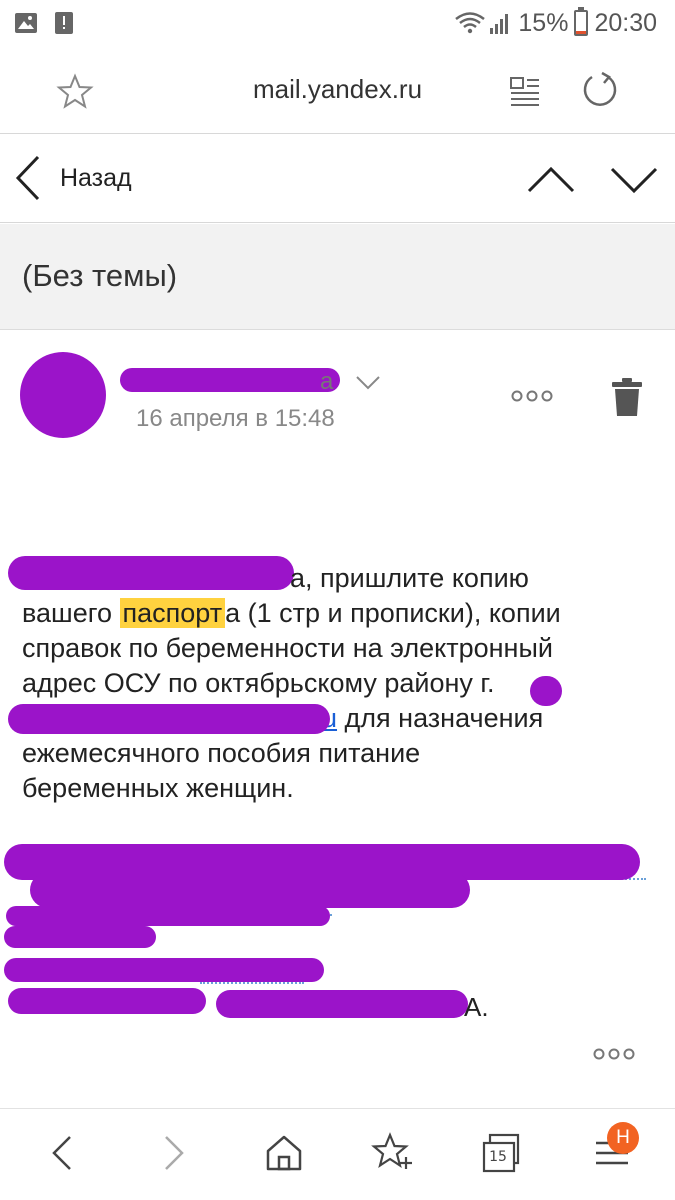 The width and height of the screenshot is (675, 1200). I want to click on reader-mode-icon, so click(525, 91).